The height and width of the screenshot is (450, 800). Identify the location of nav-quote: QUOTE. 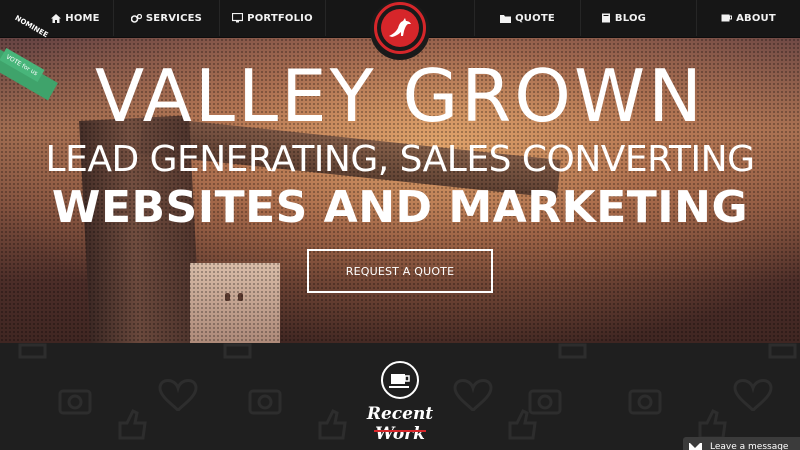
(527, 18).